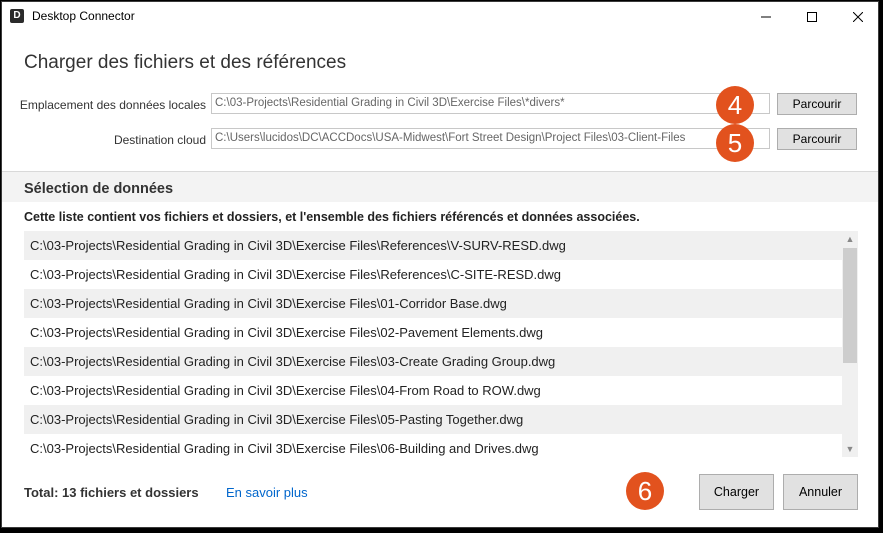 This screenshot has width=883, height=533. I want to click on scroll-up-icon: ▲, so click(850, 239).